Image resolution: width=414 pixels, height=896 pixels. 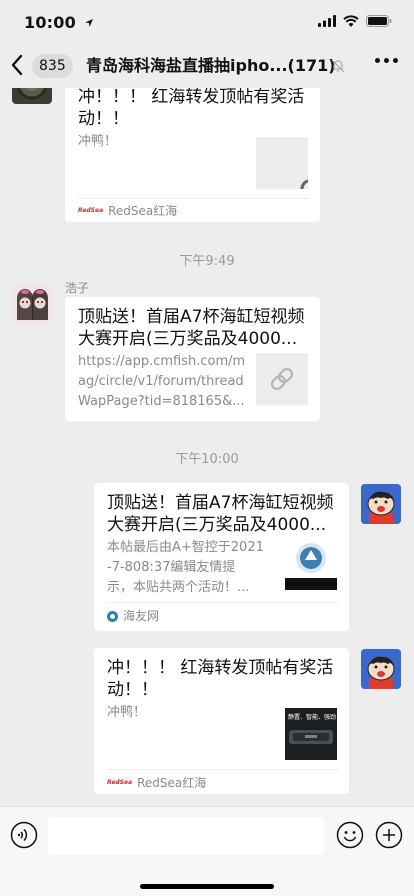 What do you see at coordinates (207, 886) in the screenshot?
I see `home-indicator` at bounding box center [207, 886].